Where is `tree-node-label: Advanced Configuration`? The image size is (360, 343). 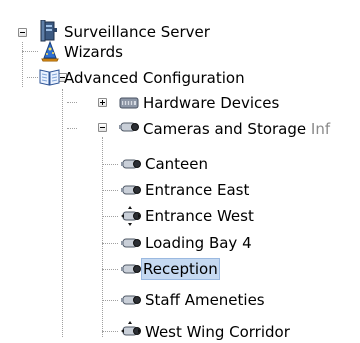 tree-node-label: Advanced Configuration is located at coordinates (154, 78).